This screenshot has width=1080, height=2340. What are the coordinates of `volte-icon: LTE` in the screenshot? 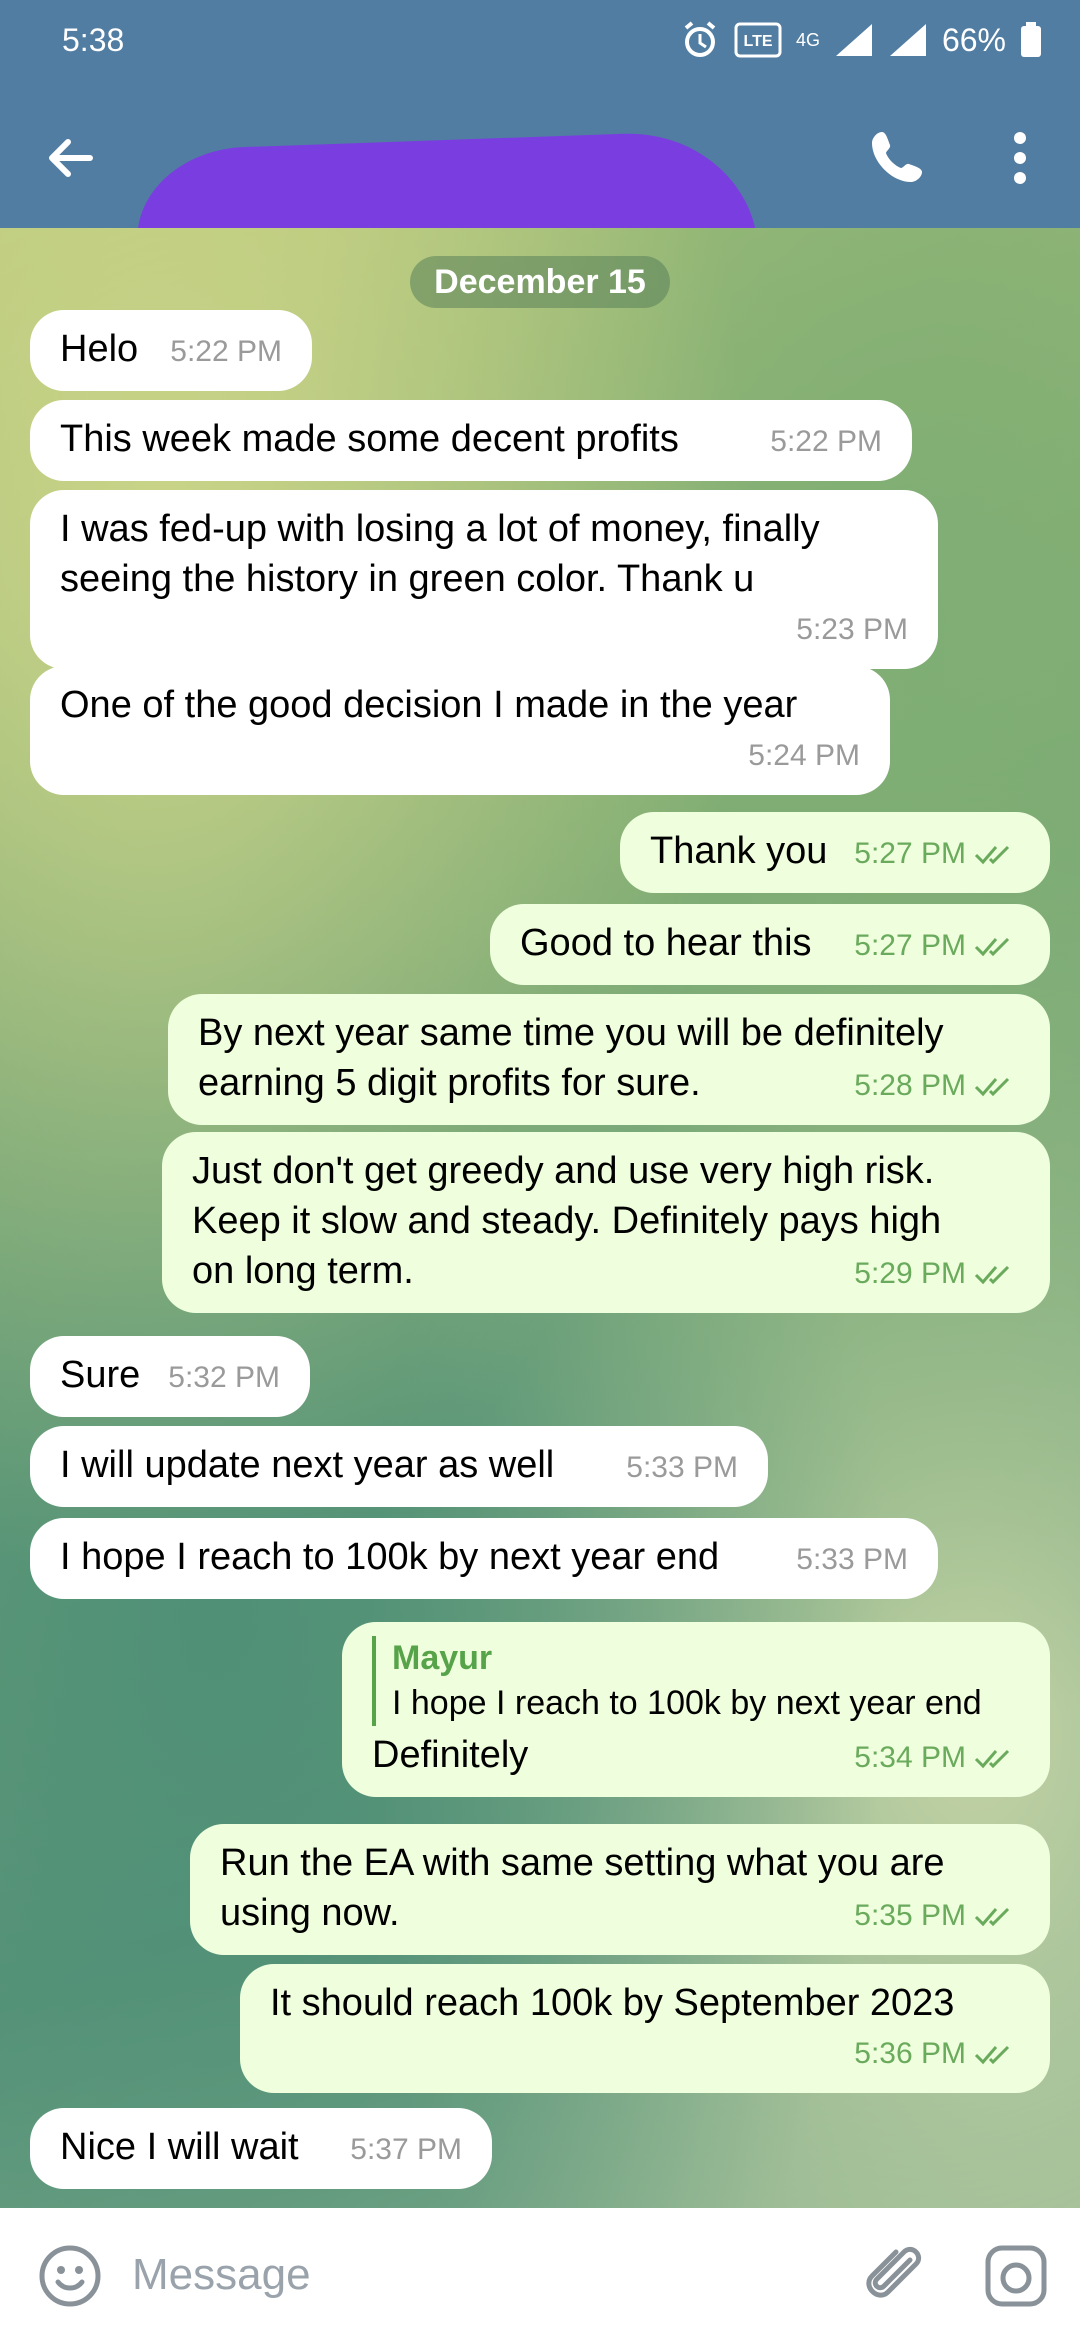 It's located at (758, 40).